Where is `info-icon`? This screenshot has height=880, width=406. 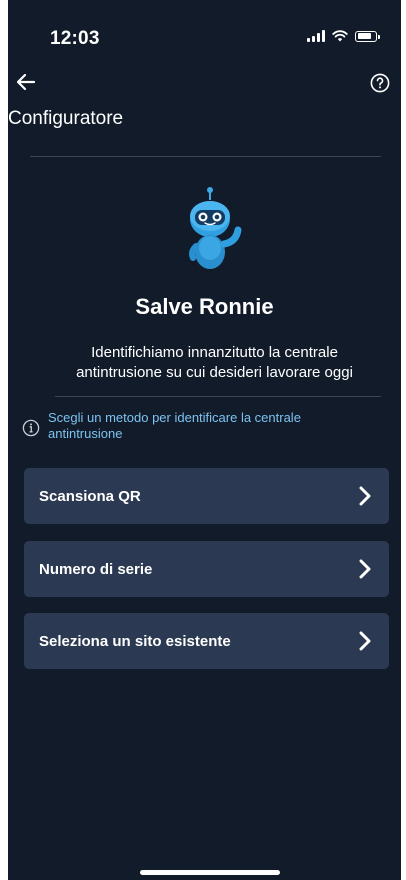 info-icon is located at coordinates (31, 428).